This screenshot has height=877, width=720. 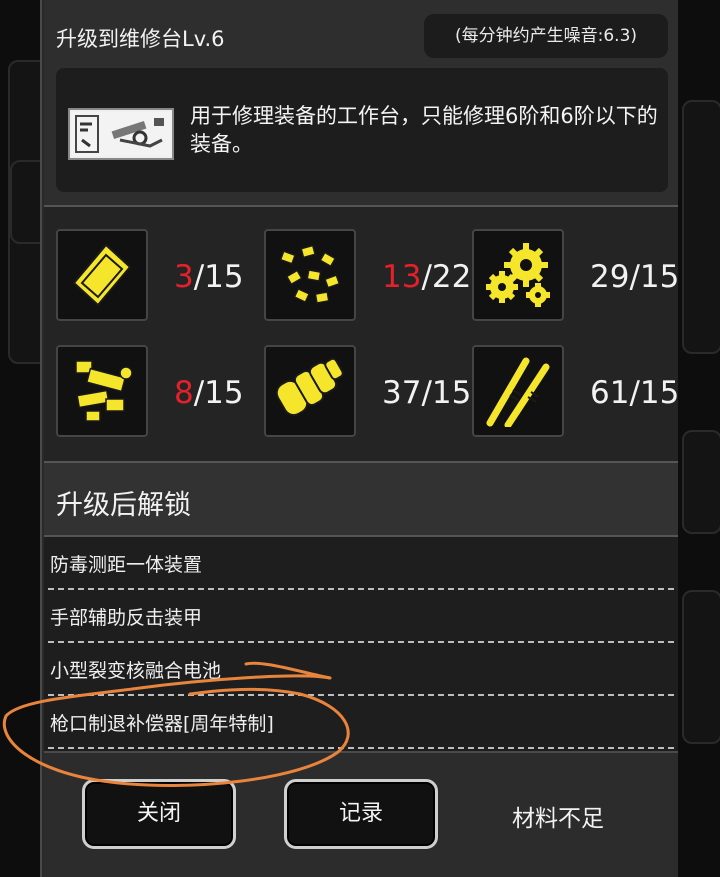 I want to click on insufficient-materials-status: 材料不足, so click(x=558, y=819).